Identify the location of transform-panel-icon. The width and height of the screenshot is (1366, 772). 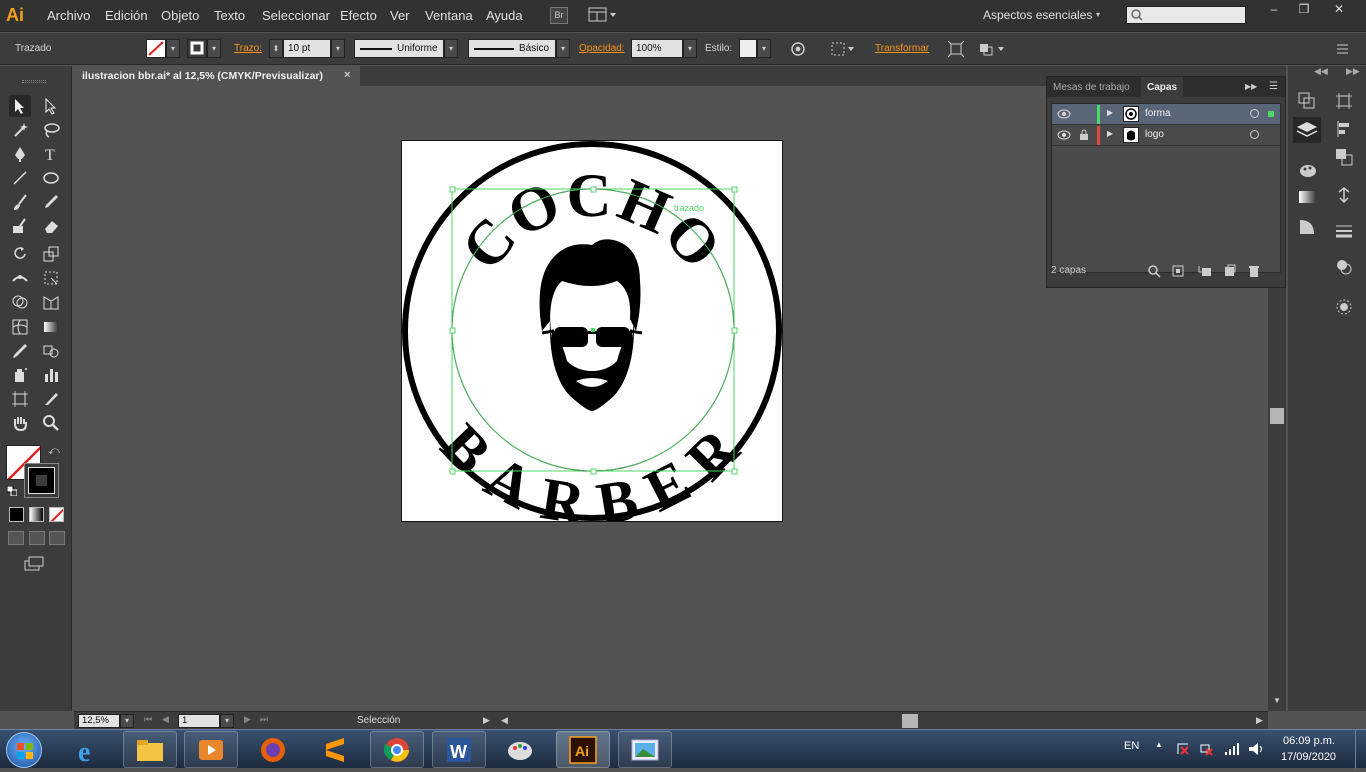
(1344, 101).